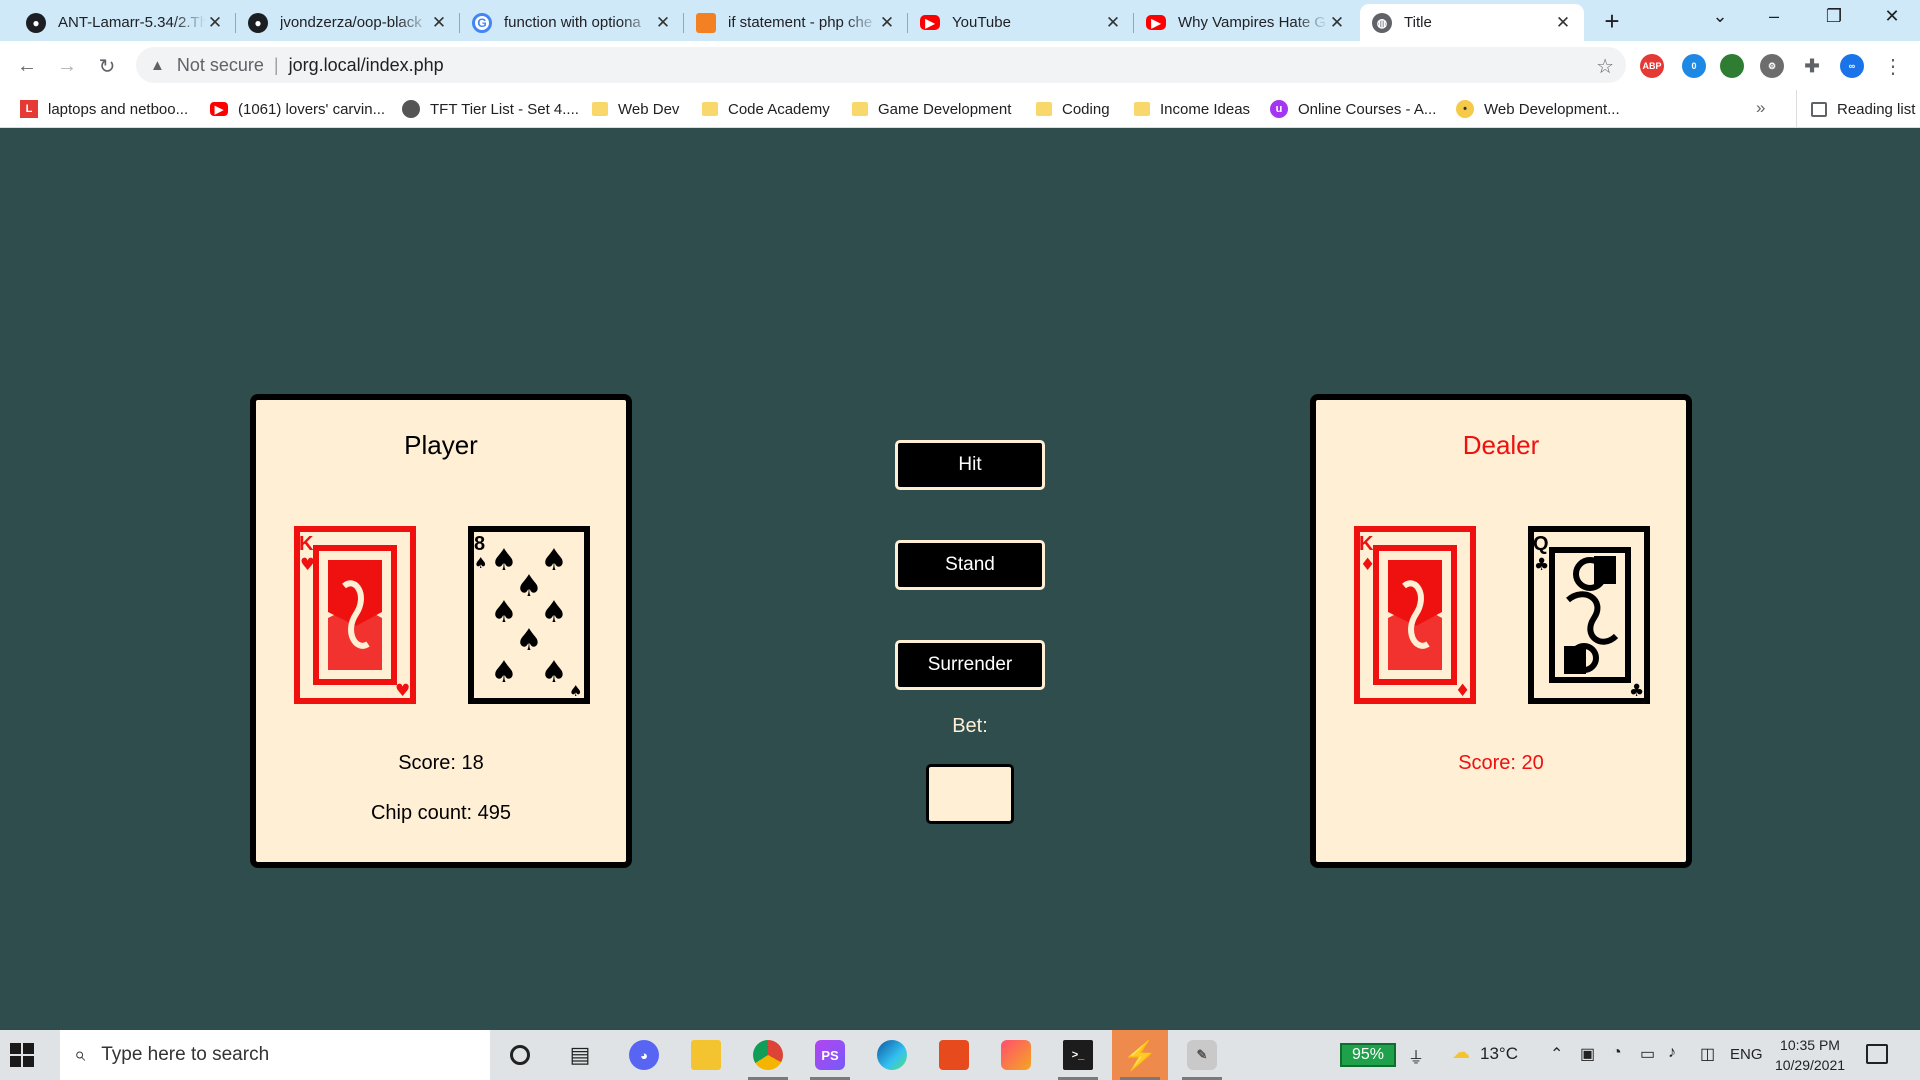 The height and width of the screenshot is (1080, 1920). Describe the element at coordinates (1652, 66) in the screenshot. I see `adblock-icon: ABP` at that location.